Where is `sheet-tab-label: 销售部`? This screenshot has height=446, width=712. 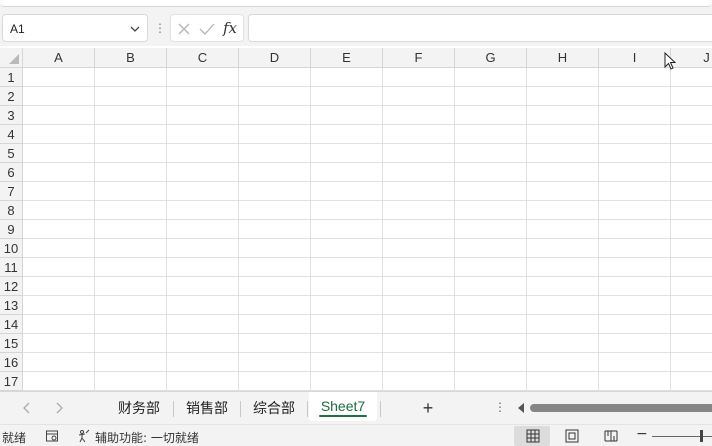 sheet-tab-label: 销售部 is located at coordinates (207, 409).